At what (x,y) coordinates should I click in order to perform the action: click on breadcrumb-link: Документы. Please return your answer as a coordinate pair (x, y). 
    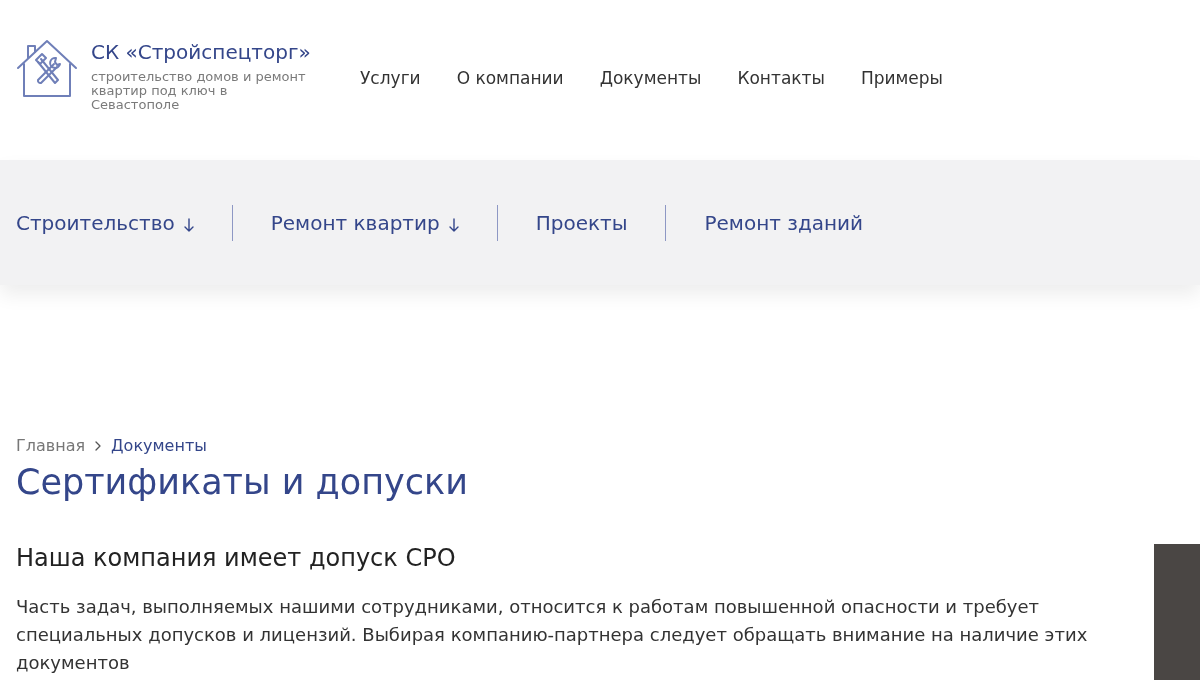
    Looking at the image, I should click on (159, 446).